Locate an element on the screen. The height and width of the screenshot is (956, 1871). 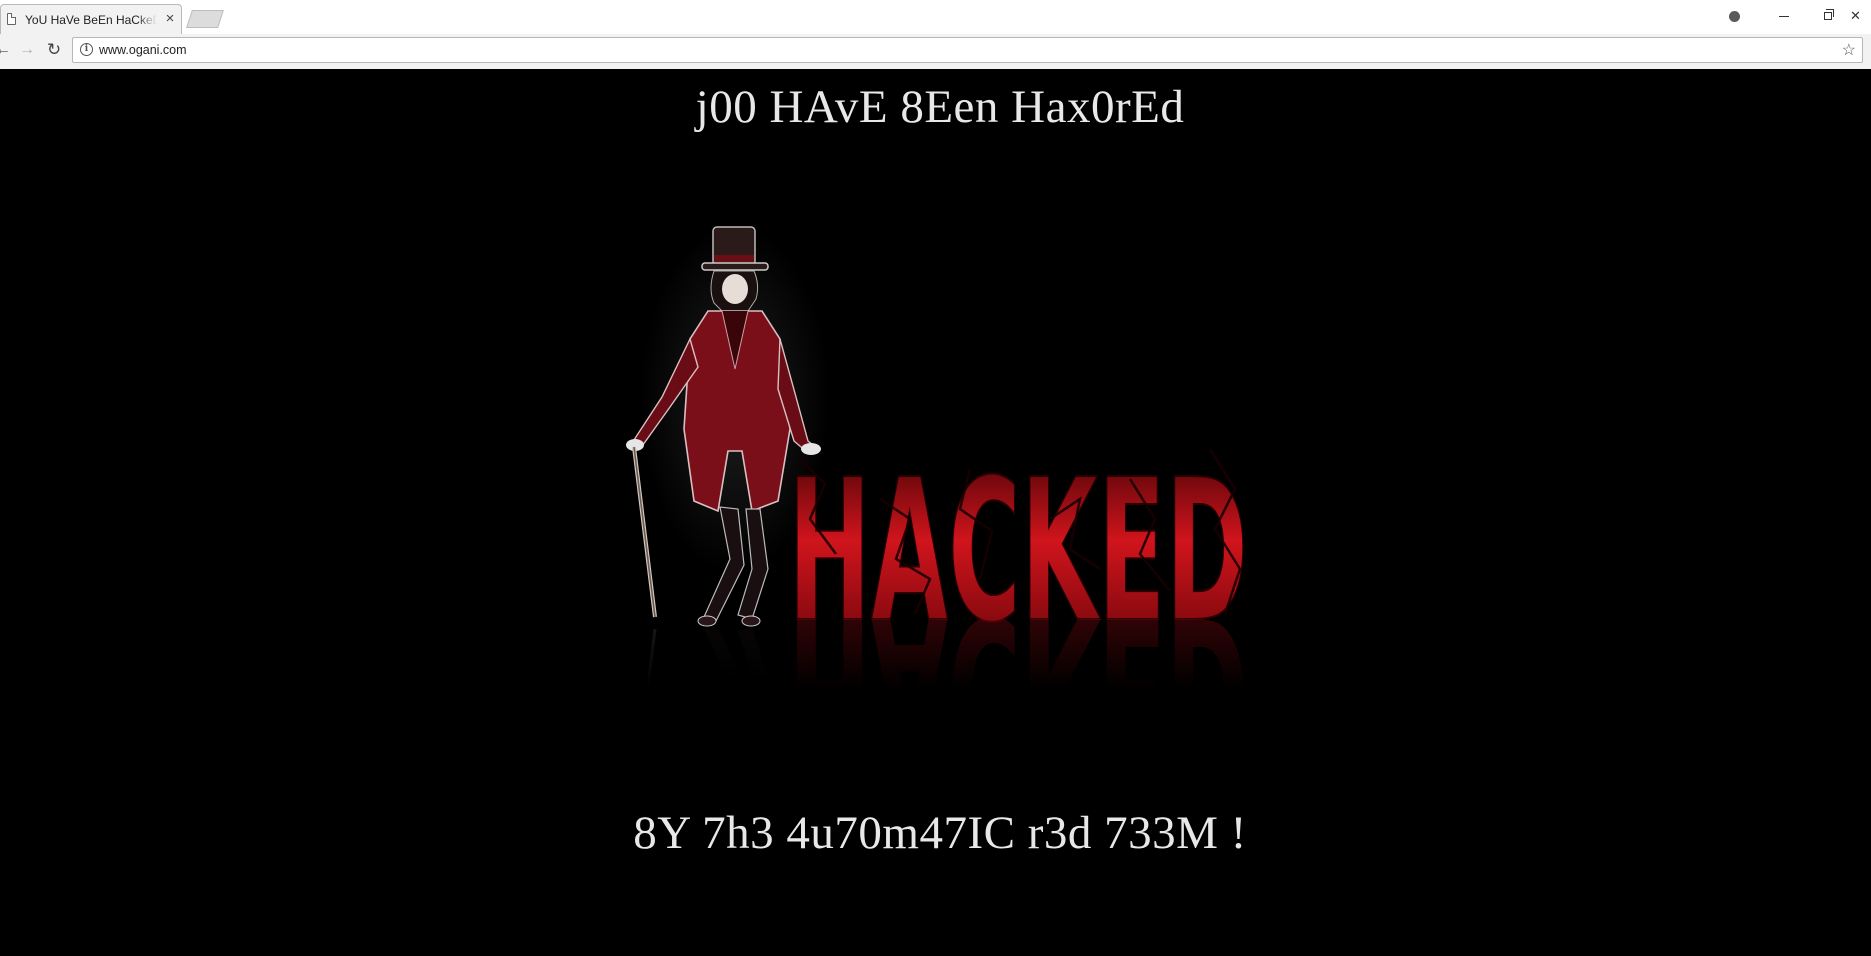
page-icon is located at coordinates (11, 19).